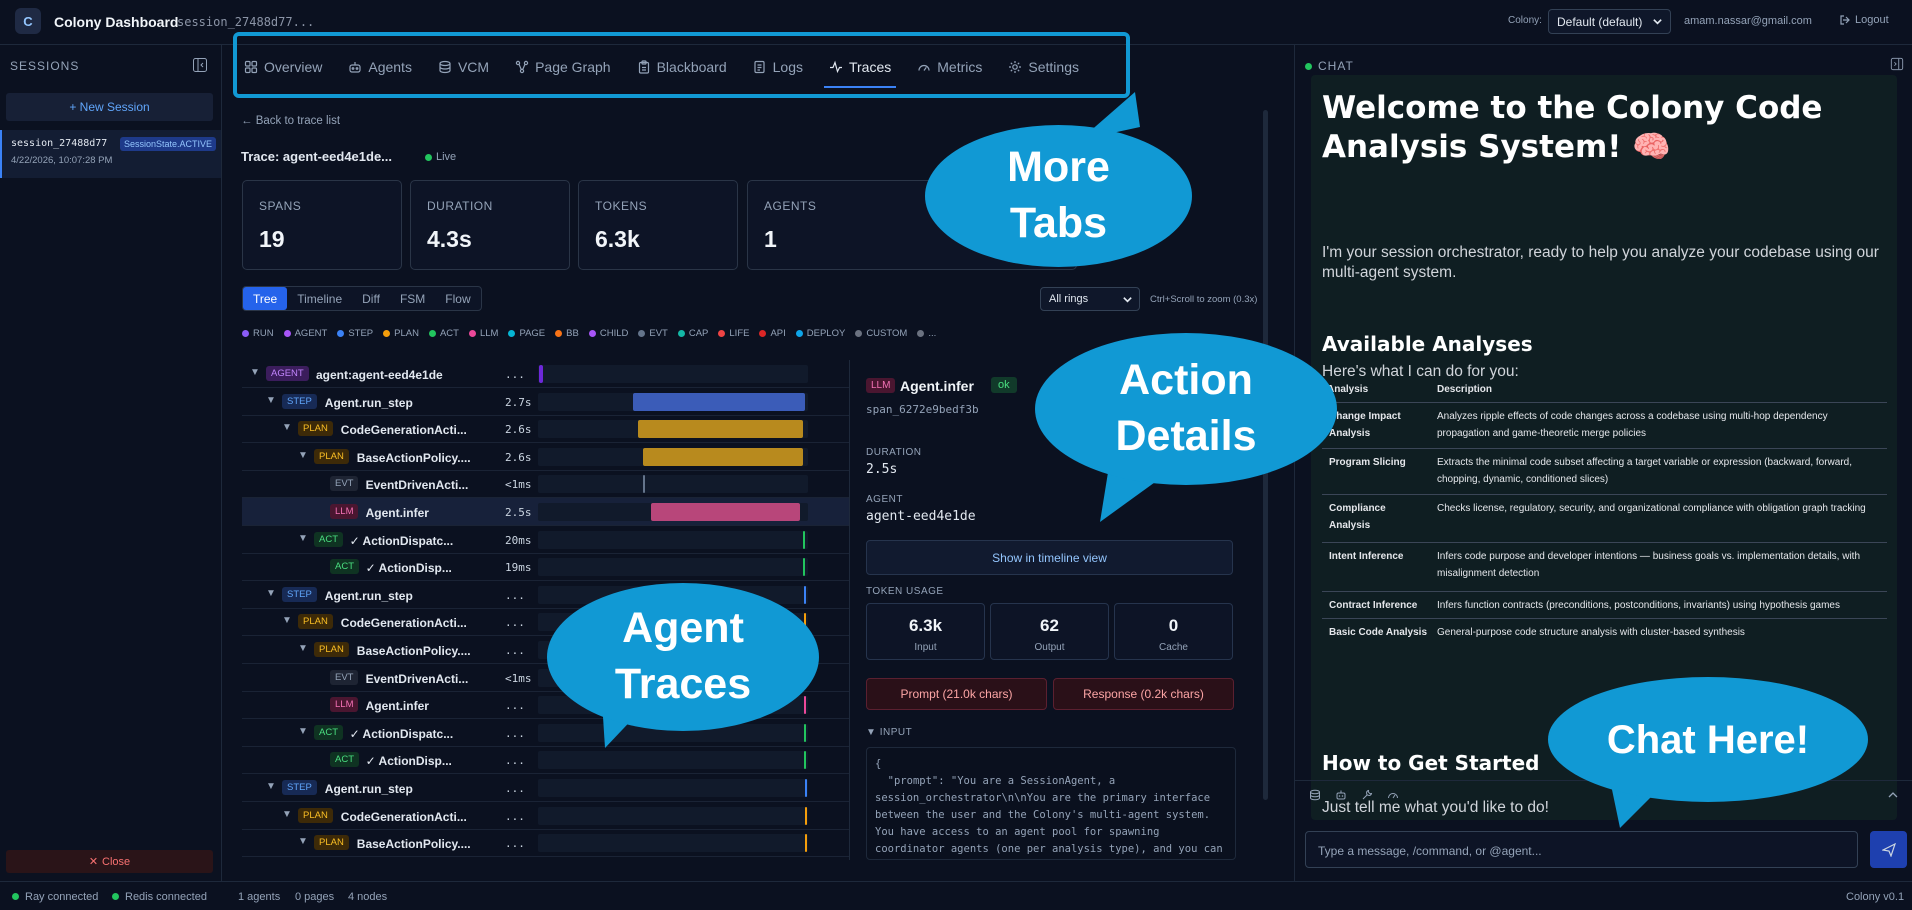  Describe the element at coordinates (1864, 20) in the screenshot. I see `logout-button: Logout` at that location.